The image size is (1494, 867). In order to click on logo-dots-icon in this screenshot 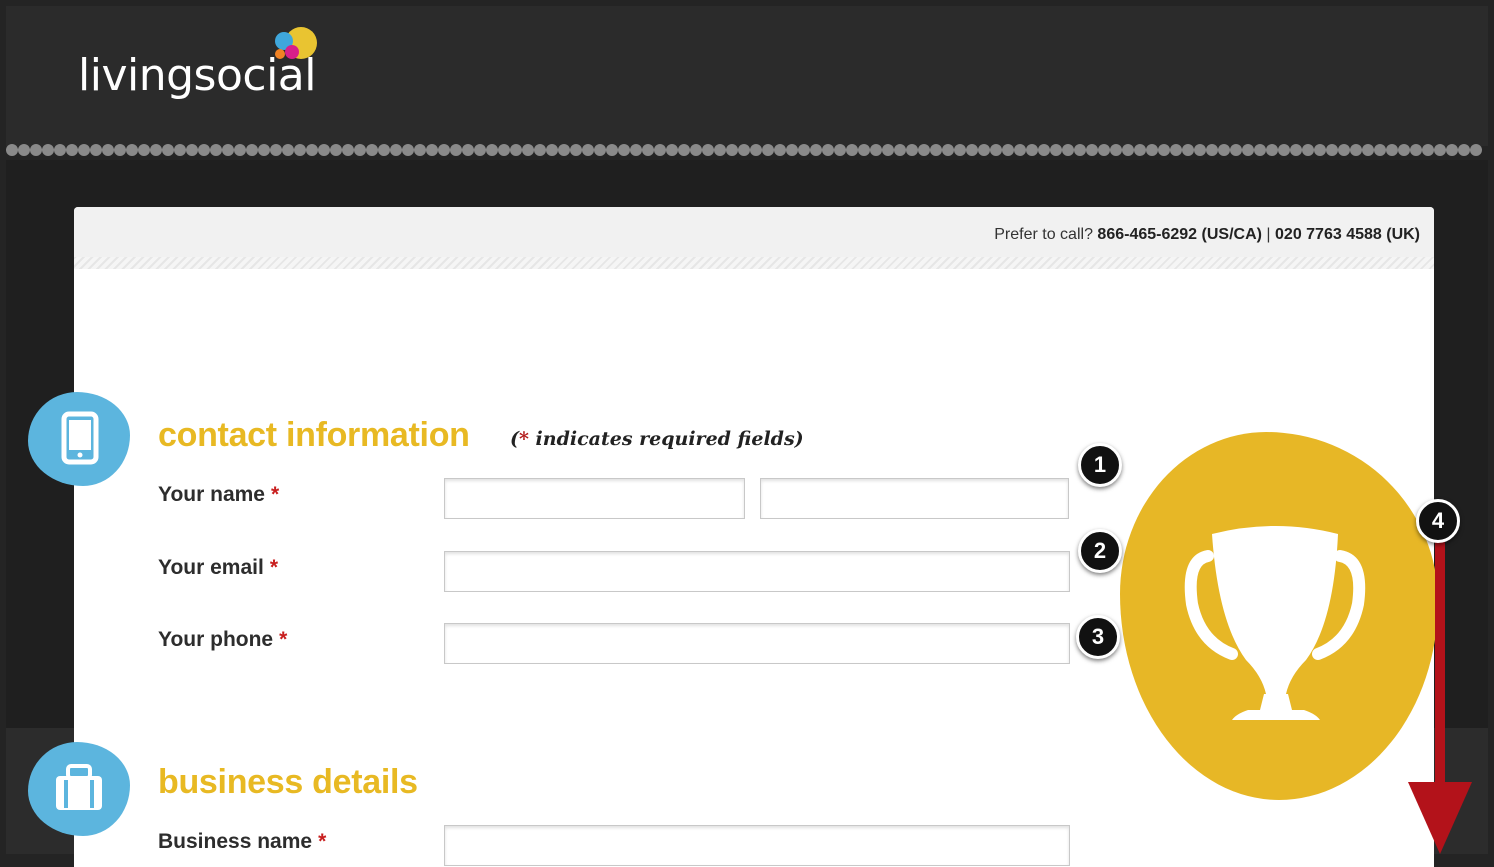, I will do `click(296, 43)`.